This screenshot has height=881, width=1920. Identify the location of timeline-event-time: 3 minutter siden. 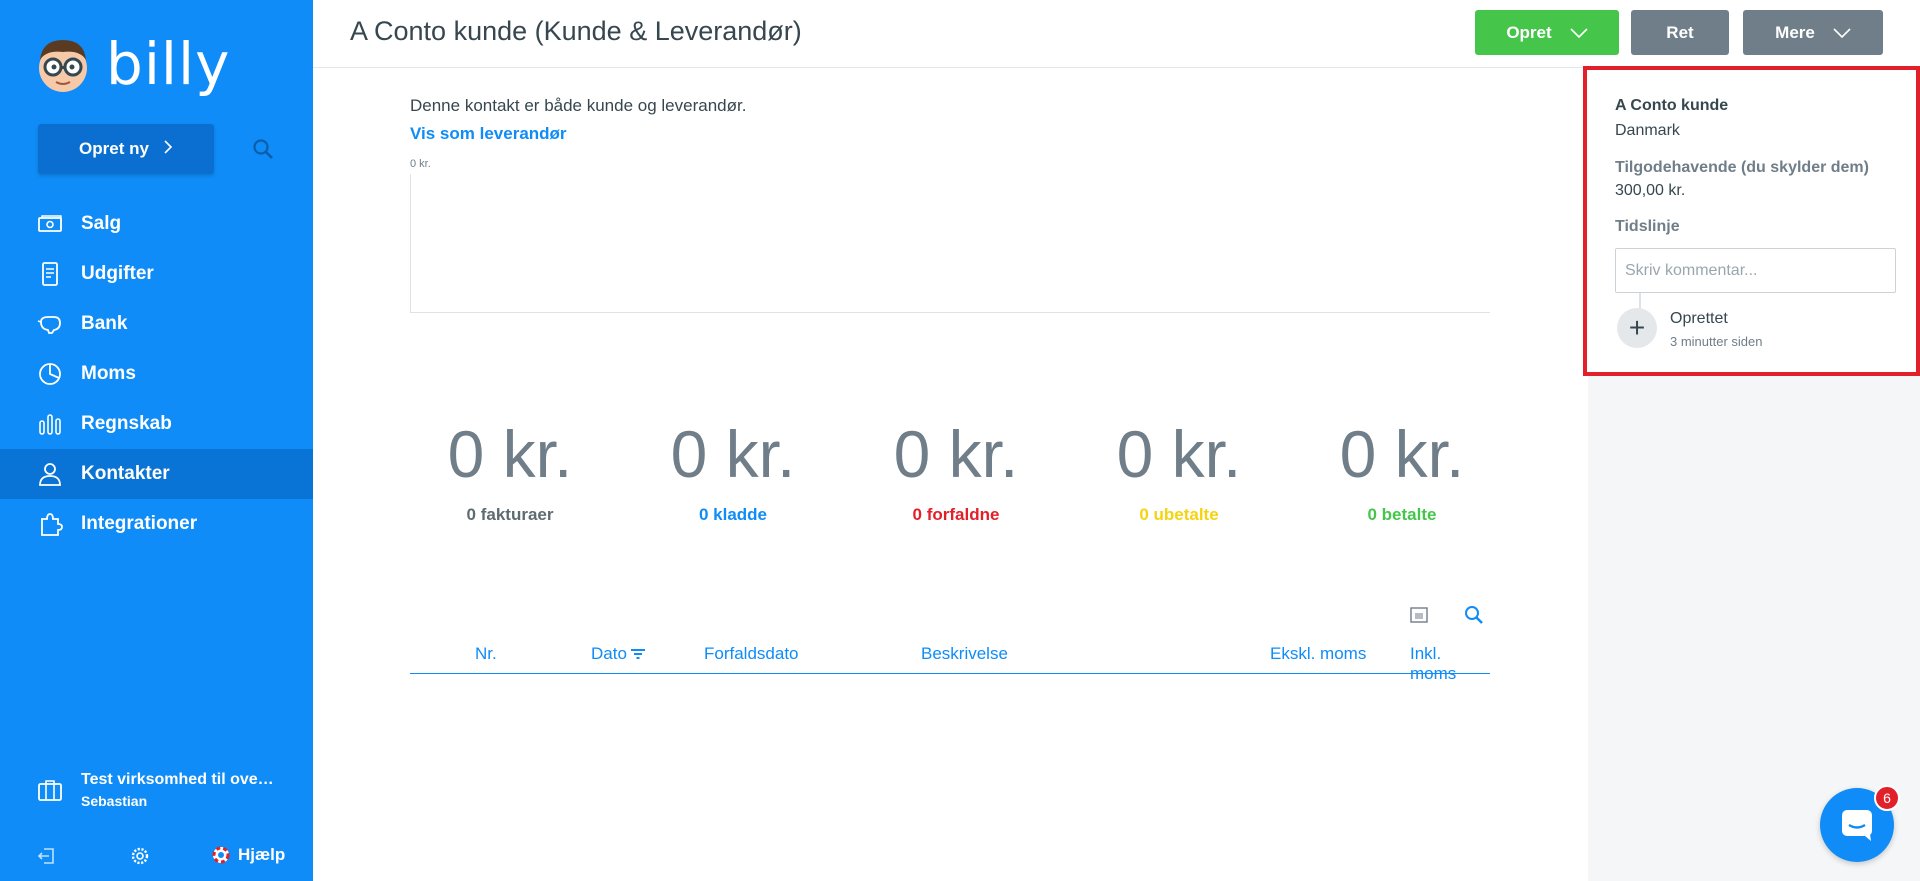
(1716, 341).